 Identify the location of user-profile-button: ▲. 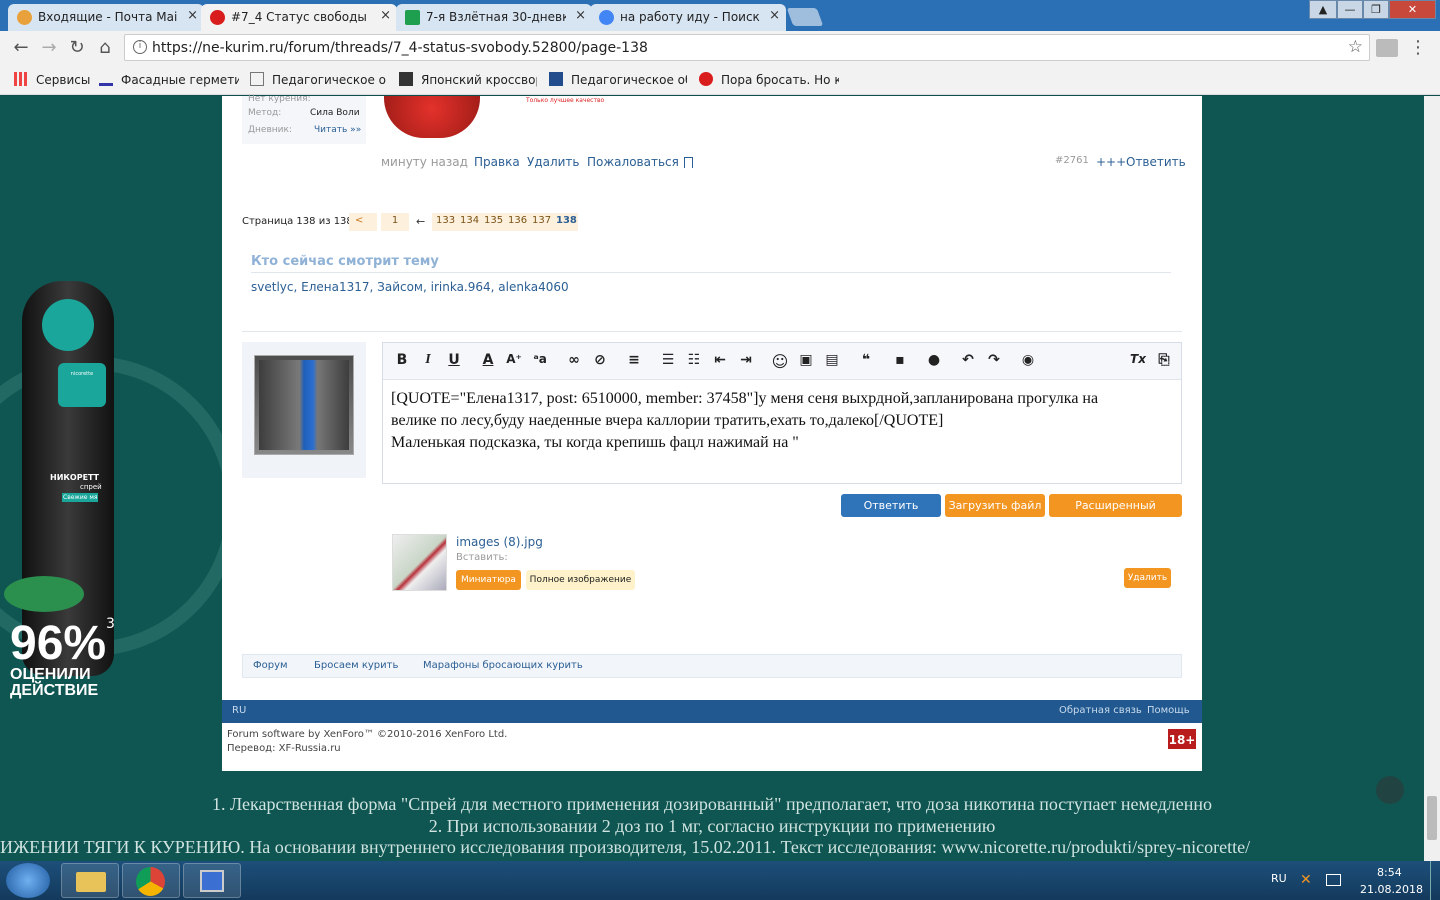
(1323, 9).